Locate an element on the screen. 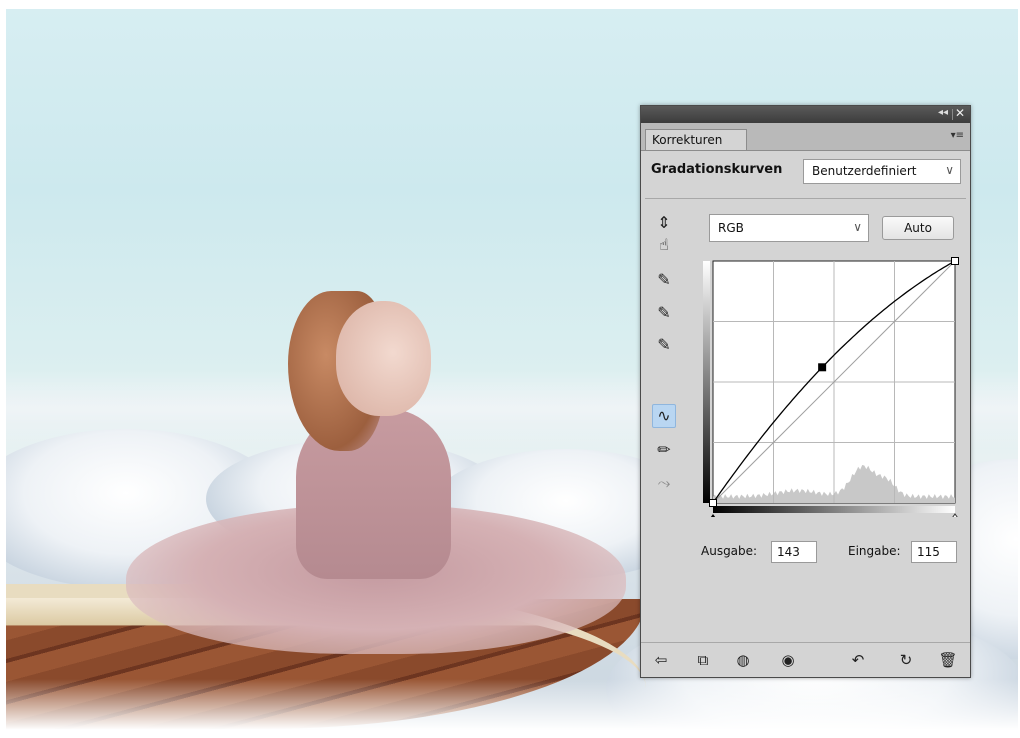 The image size is (1020, 738). adjustment-title: Gradationskurven is located at coordinates (717, 169).